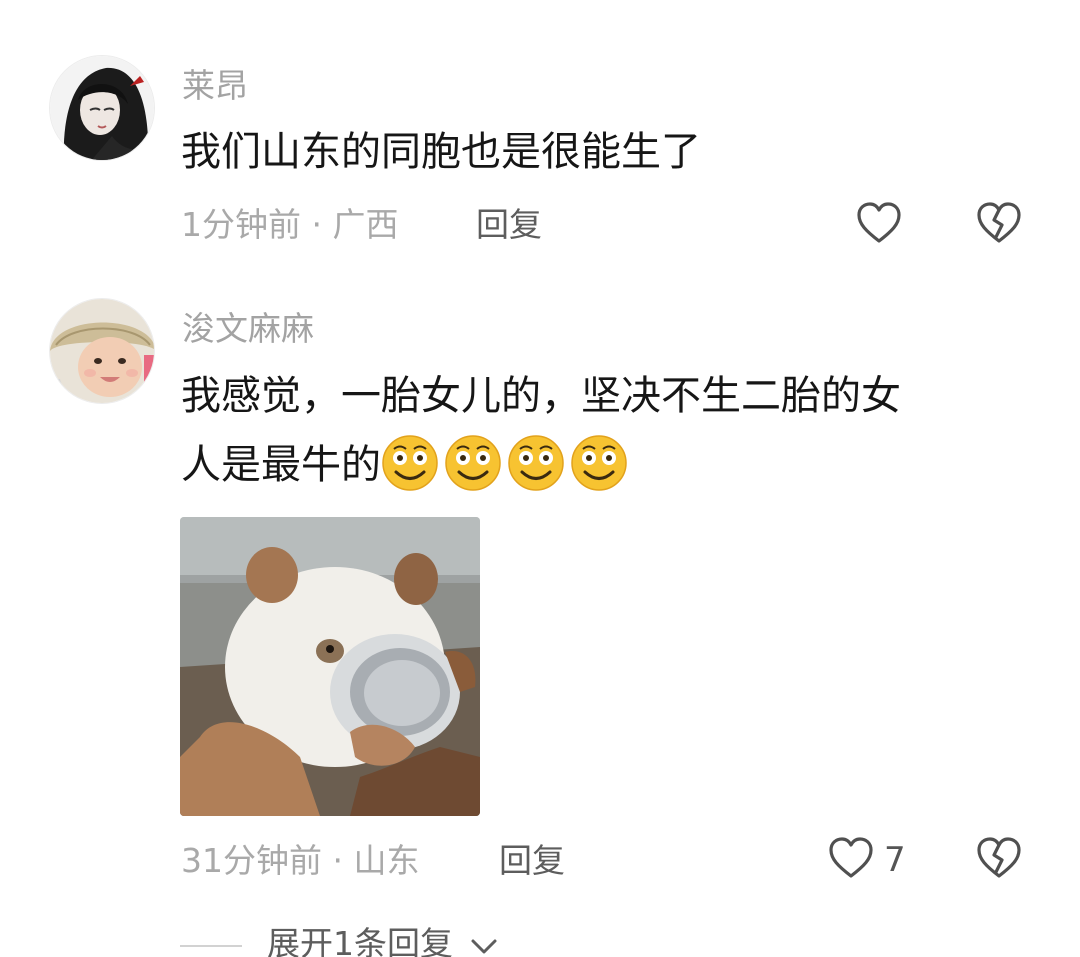 This screenshot has height=957, width=1080. Describe the element at coordinates (215, 86) in the screenshot. I see `comment-username: 莱昂` at that location.